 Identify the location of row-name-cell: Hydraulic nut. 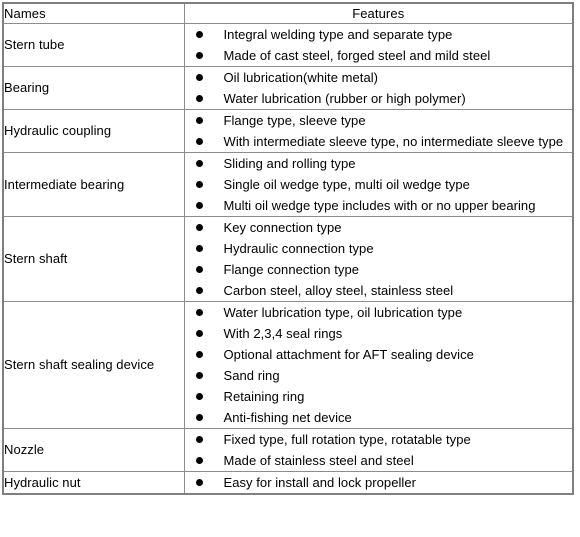
(93, 483).